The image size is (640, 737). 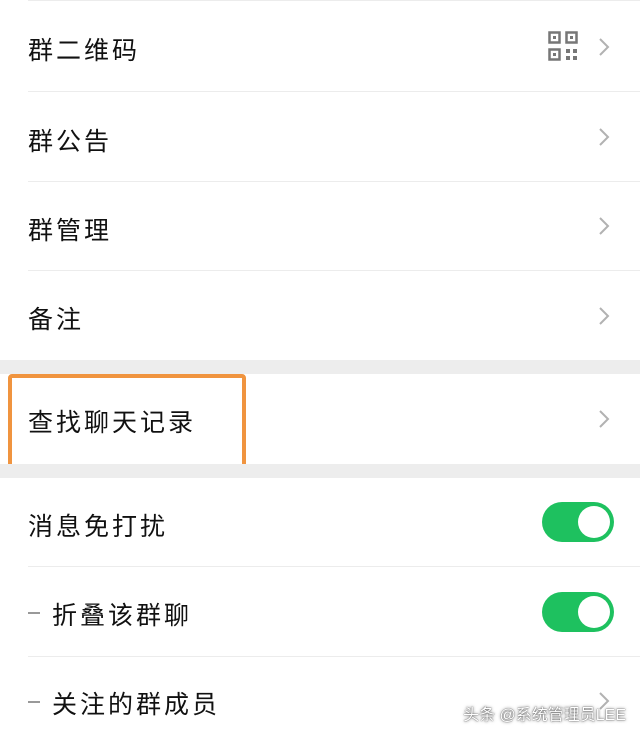 I want to click on watermark: 头条 @系统管理员LEE, so click(x=544, y=715).